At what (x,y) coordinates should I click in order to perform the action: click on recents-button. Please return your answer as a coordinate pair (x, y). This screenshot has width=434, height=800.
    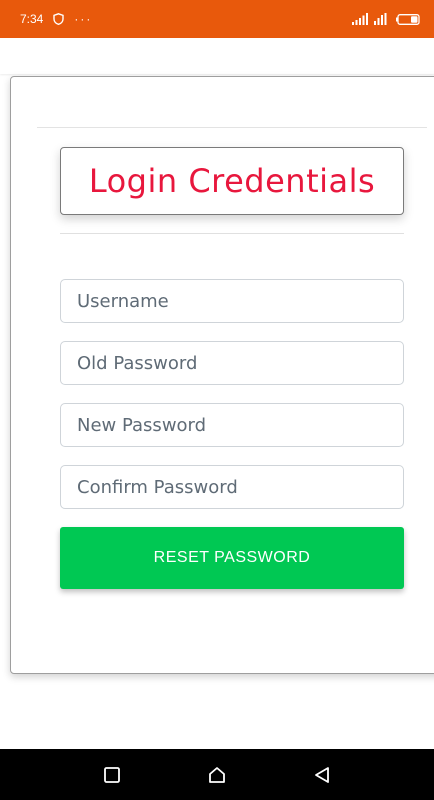
    Looking at the image, I should click on (112, 775).